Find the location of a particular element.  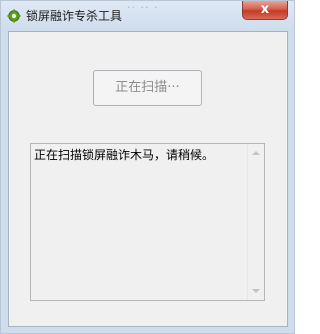

close-button: x is located at coordinates (265, 10).